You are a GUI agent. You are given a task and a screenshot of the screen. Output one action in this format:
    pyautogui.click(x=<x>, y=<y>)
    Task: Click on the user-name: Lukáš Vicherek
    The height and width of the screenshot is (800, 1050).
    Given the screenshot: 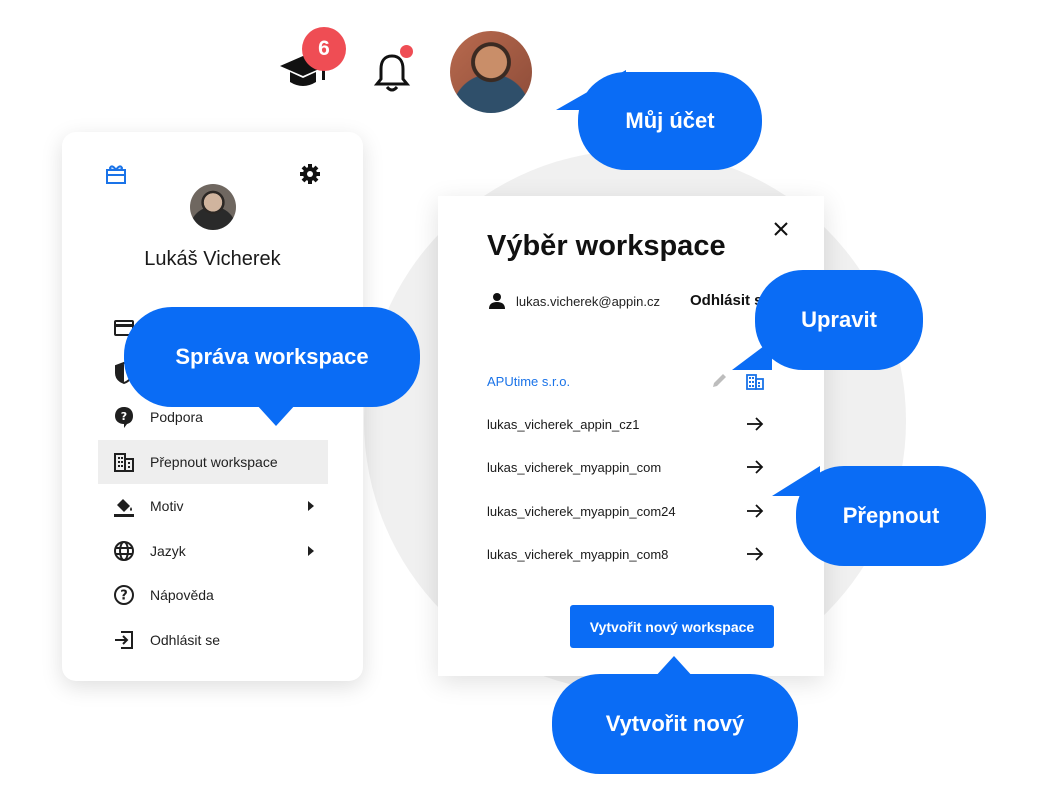 What is the action you would take?
    pyautogui.click(x=212, y=259)
    